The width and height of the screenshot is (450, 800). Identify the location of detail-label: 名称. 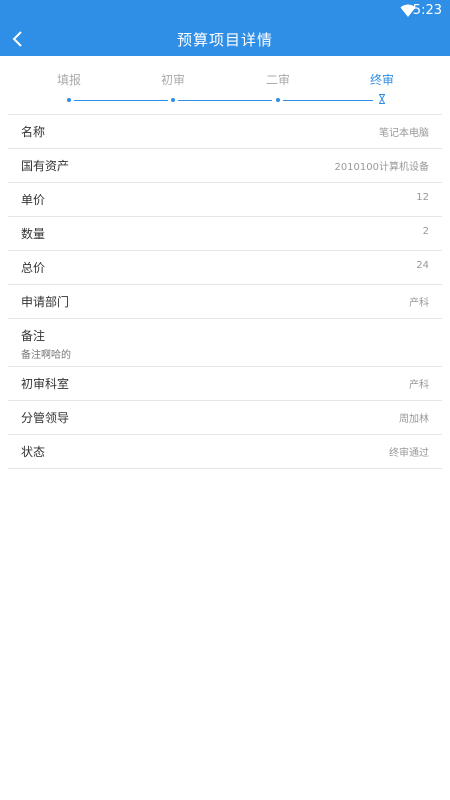
(33, 132).